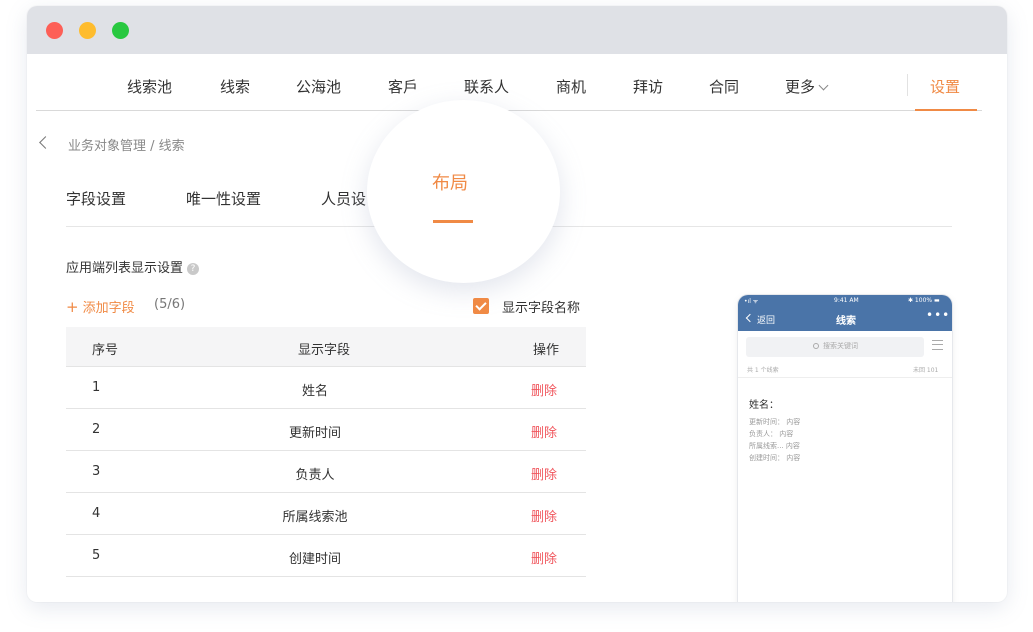  What do you see at coordinates (403, 86) in the screenshot?
I see `nav-item-customers: 客戶` at bounding box center [403, 86].